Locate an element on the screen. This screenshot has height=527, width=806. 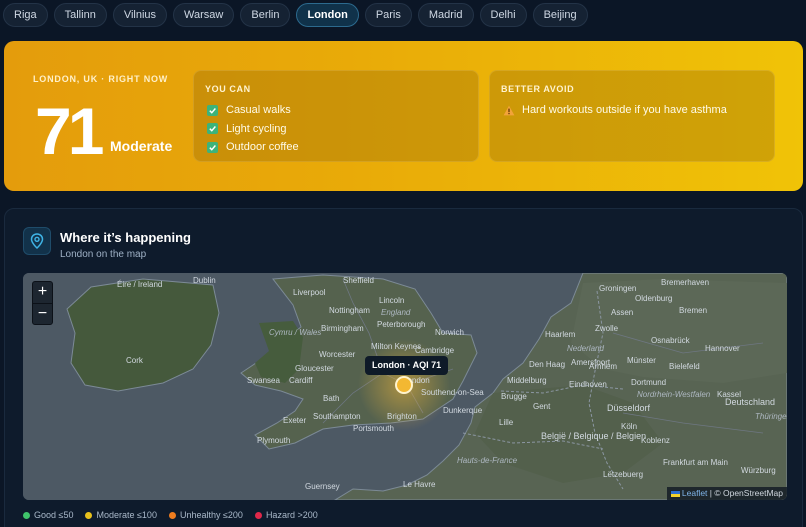
map-label: Hannover is located at coordinates (722, 348).